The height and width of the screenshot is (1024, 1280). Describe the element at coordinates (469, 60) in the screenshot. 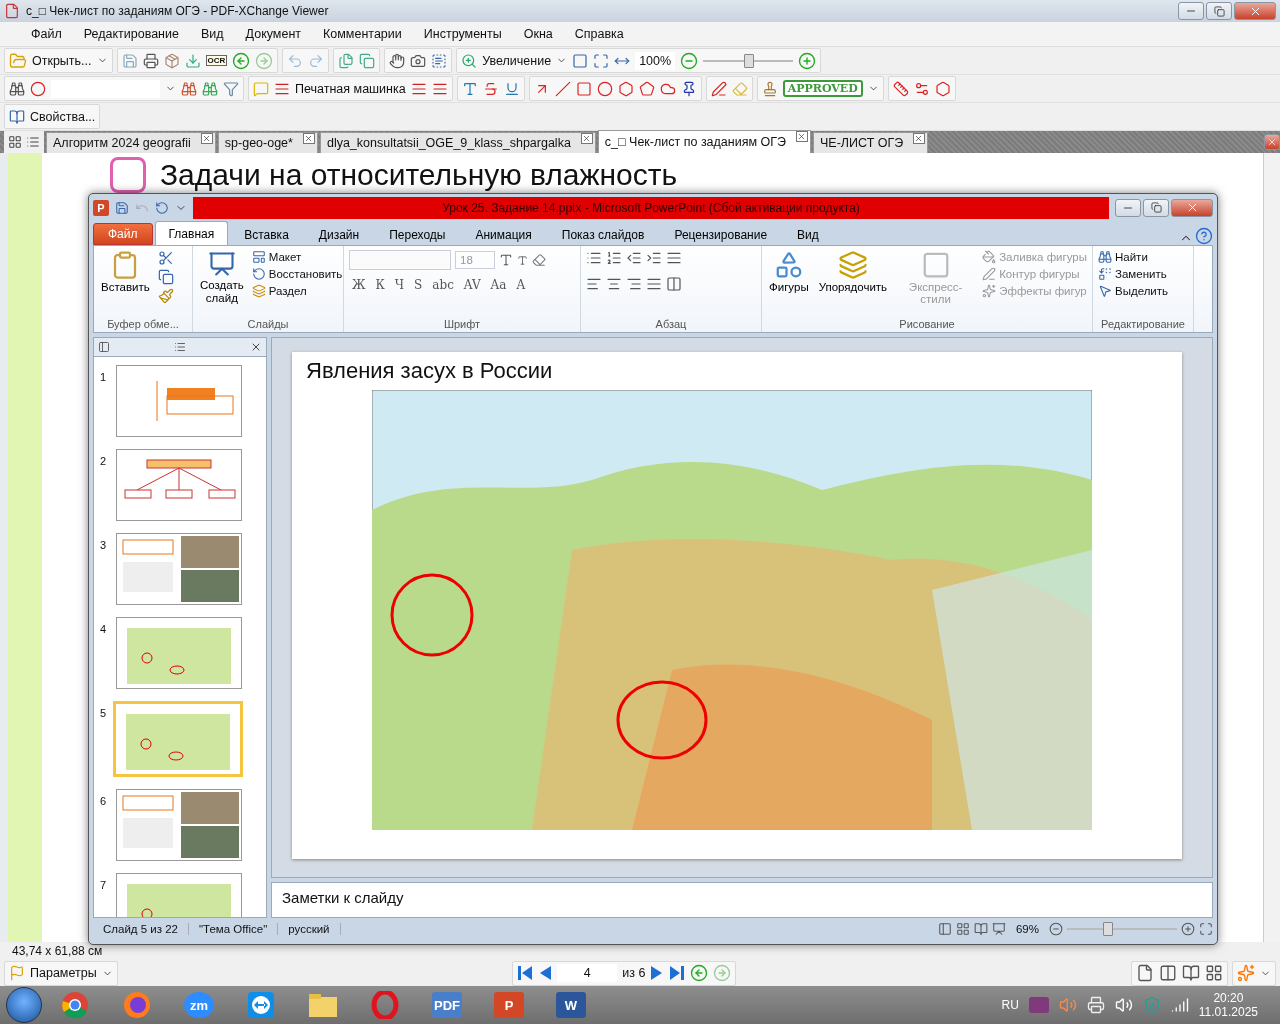

I see `zoom-icon` at that location.